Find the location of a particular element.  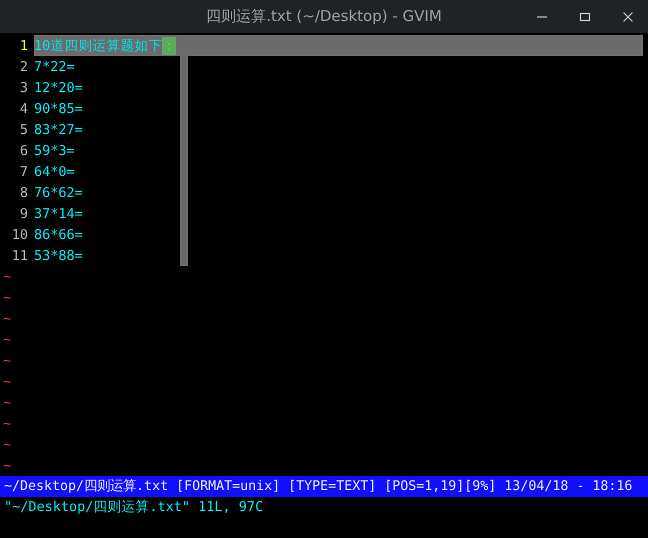

line-number: 4 is located at coordinates (23, 108).